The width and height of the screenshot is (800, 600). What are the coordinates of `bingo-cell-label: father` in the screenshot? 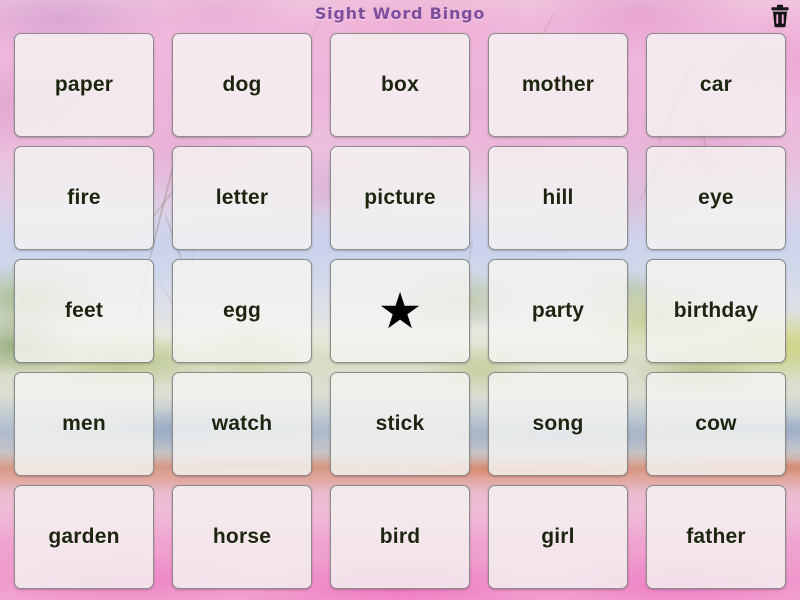 It's located at (716, 536).